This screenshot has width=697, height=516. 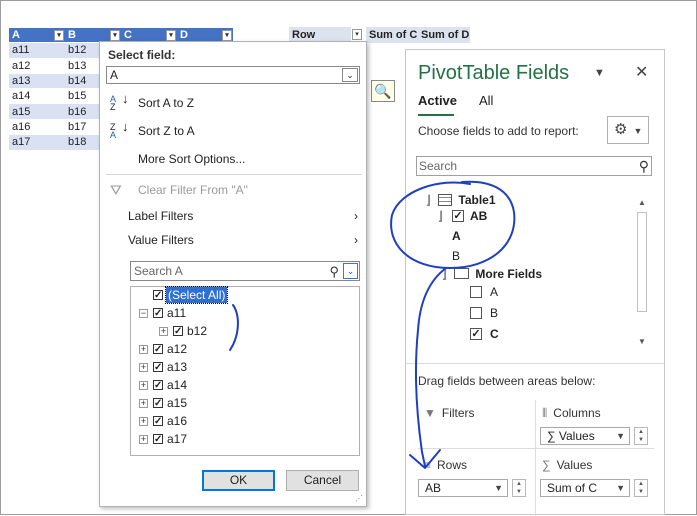 I want to click on search-icon: ⚲, so click(x=643, y=166).